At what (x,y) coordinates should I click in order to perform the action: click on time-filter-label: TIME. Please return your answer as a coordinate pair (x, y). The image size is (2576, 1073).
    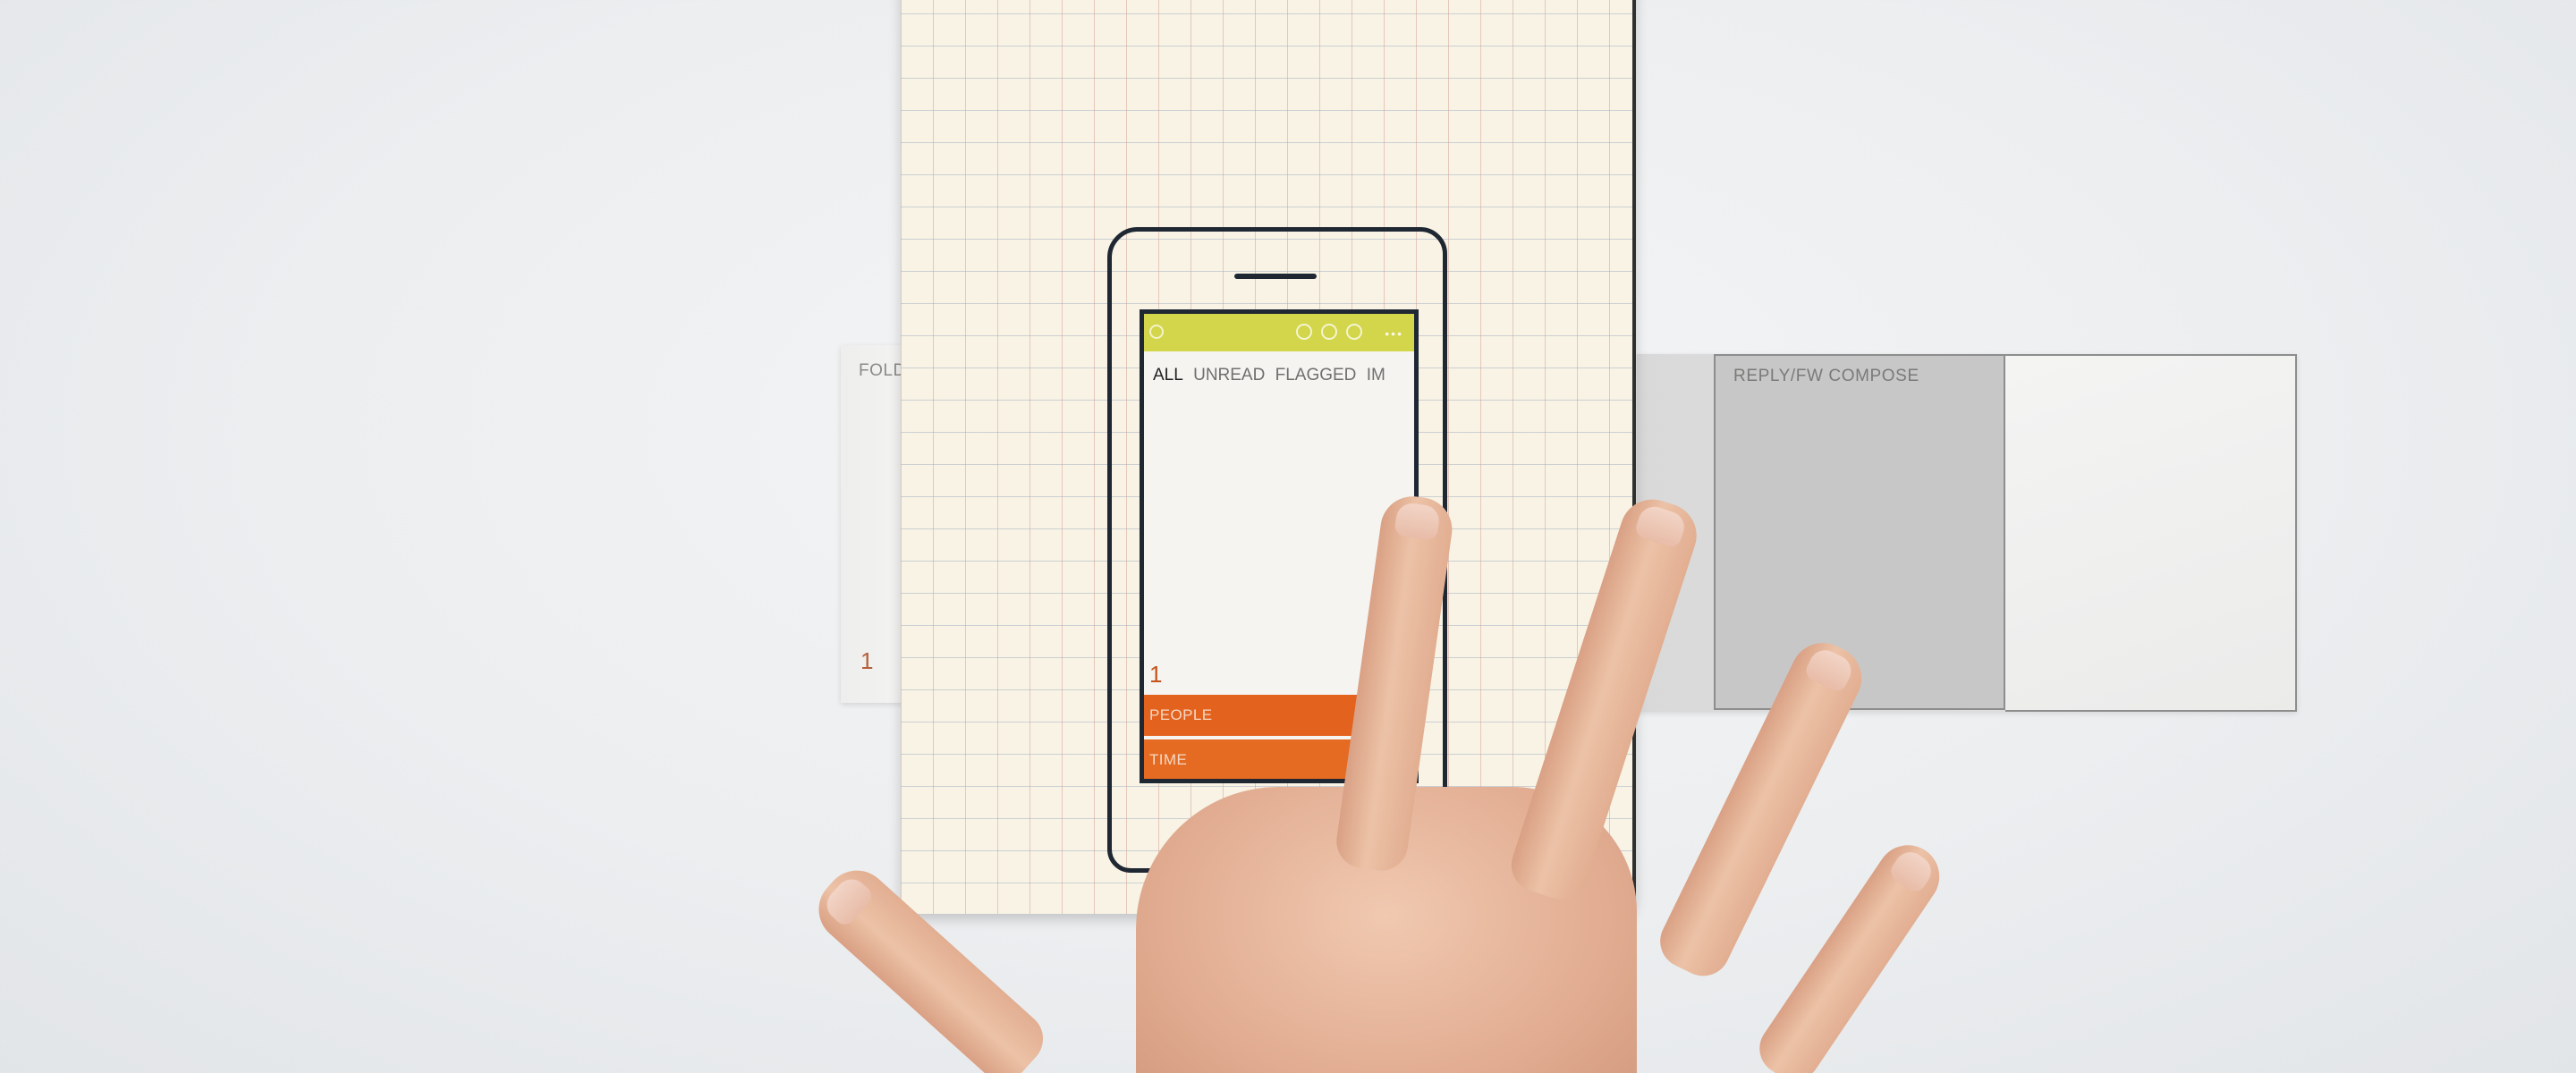
    Looking at the image, I should click on (1168, 759).